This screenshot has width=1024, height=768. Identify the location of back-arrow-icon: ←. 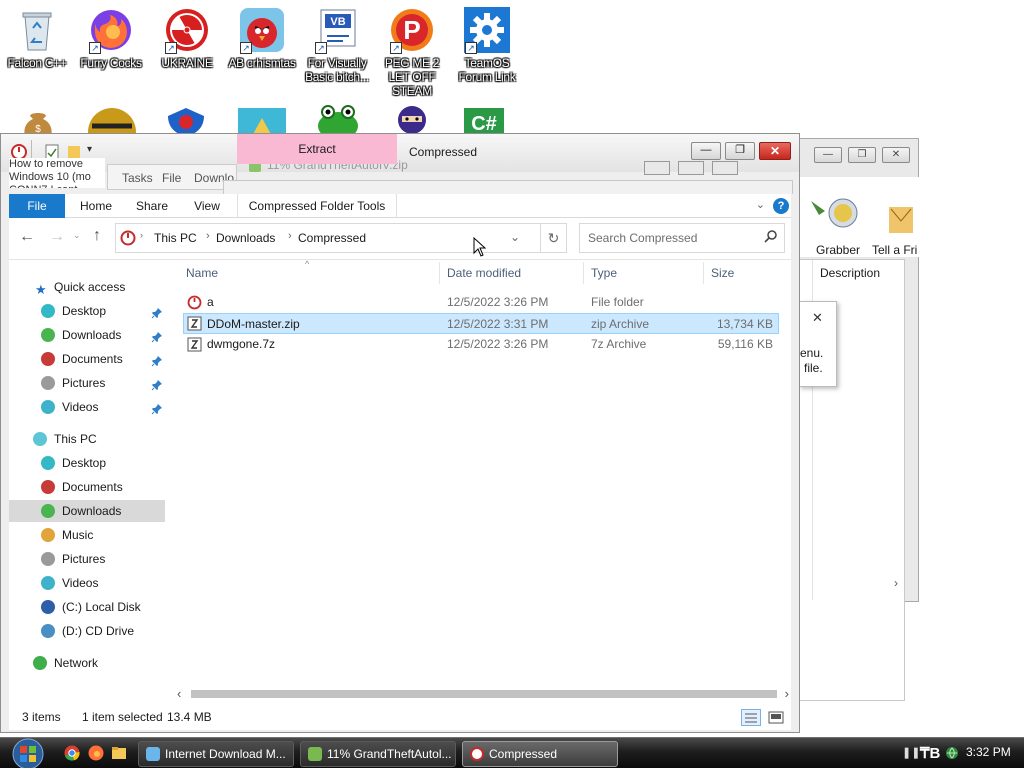
(27, 237).